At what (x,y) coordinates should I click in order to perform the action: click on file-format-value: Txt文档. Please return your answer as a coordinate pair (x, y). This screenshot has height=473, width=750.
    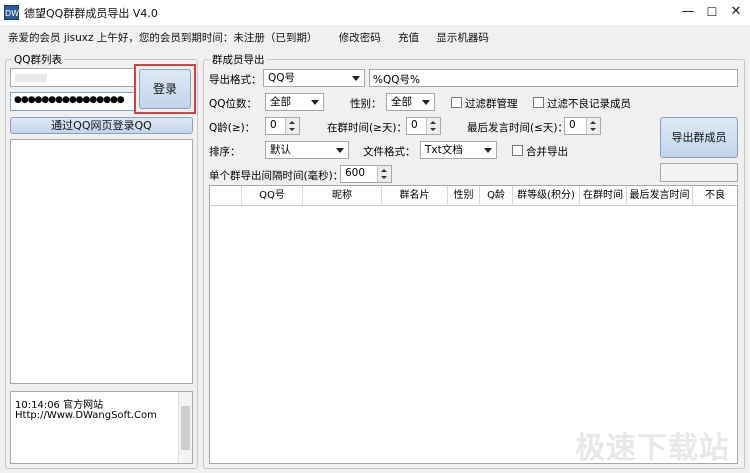
    Looking at the image, I should click on (444, 150).